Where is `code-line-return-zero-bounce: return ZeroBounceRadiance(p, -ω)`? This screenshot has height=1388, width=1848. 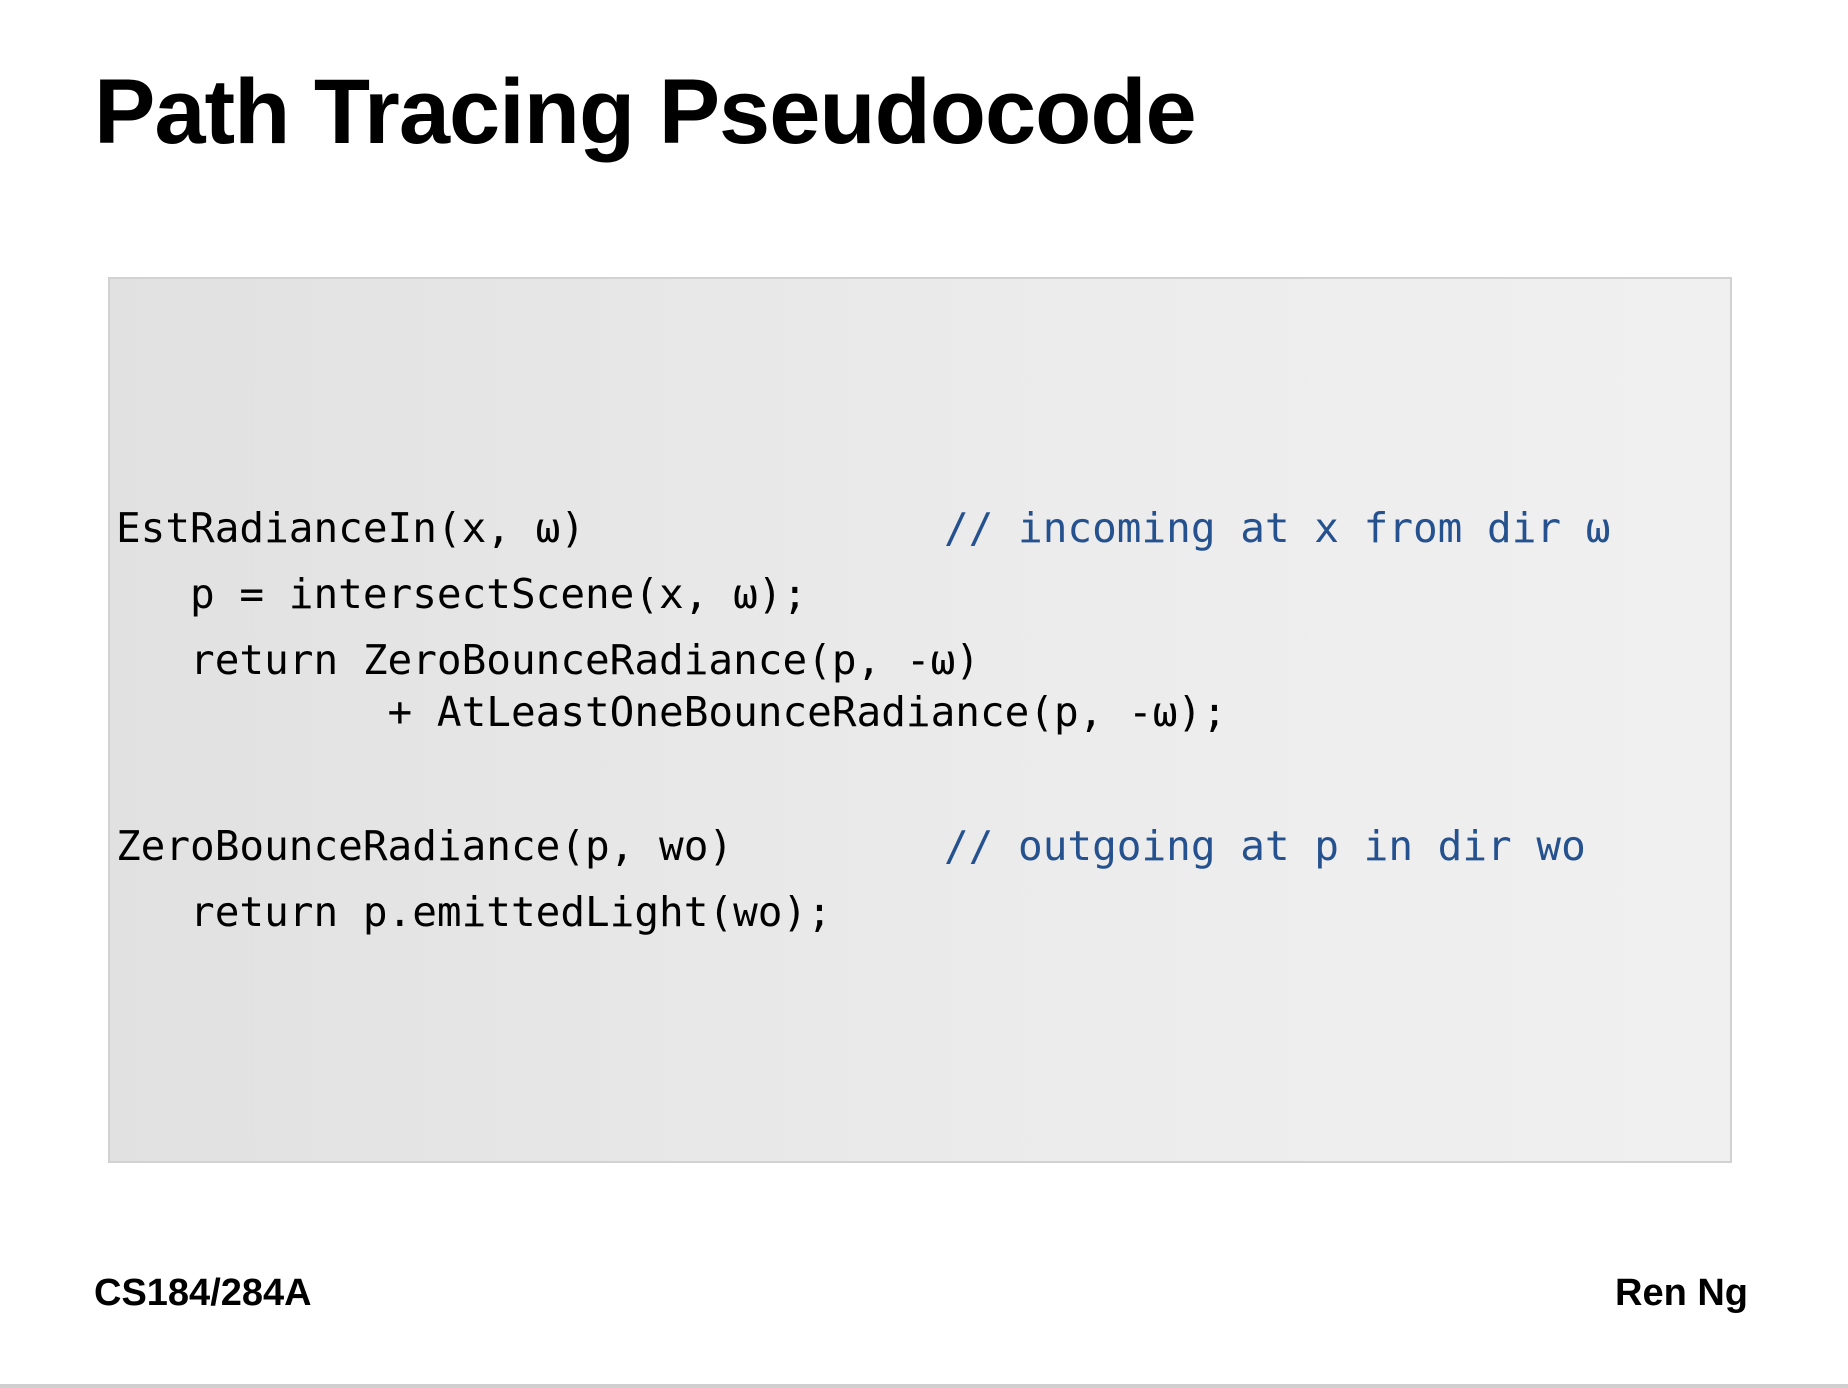 code-line-return-zero-bounce: return ZeroBounceRadiance(p, -ω) is located at coordinates (548, 660).